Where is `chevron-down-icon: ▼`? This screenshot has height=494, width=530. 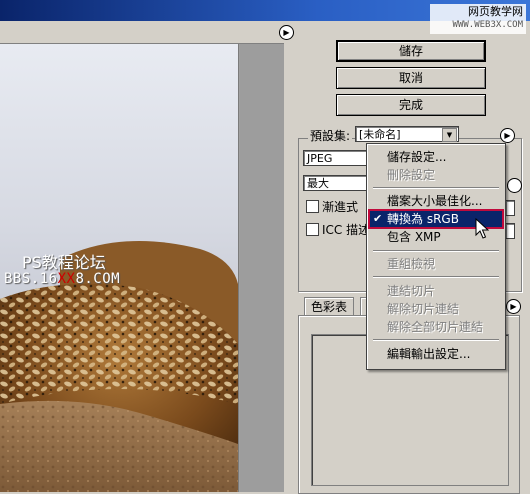 chevron-down-icon: ▼ is located at coordinates (449, 135).